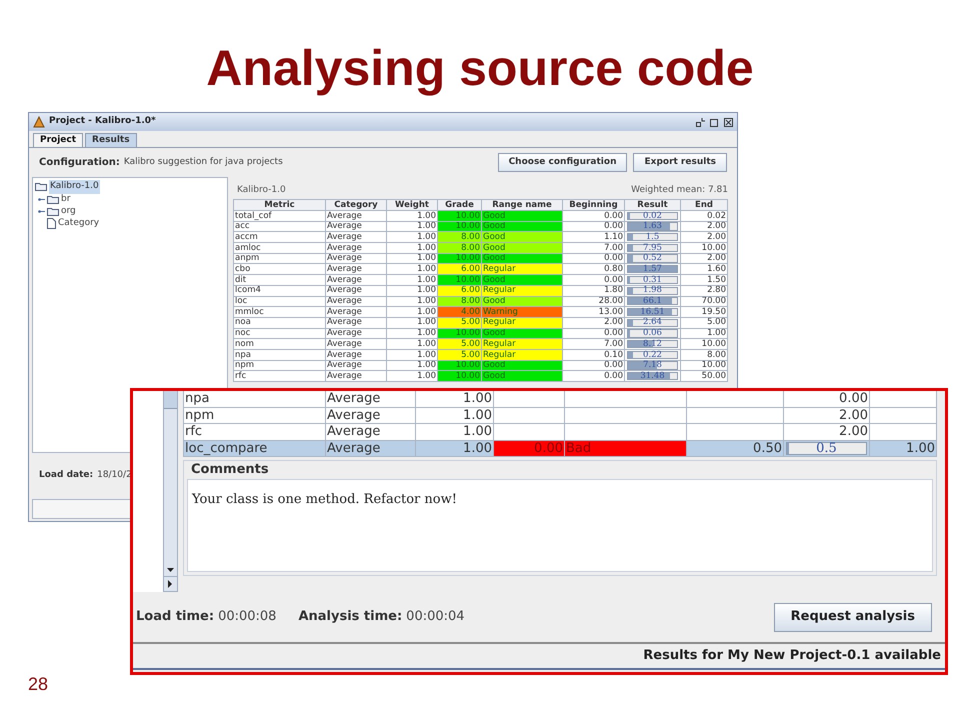  I want to click on result-value: 66.1, so click(652, 301).